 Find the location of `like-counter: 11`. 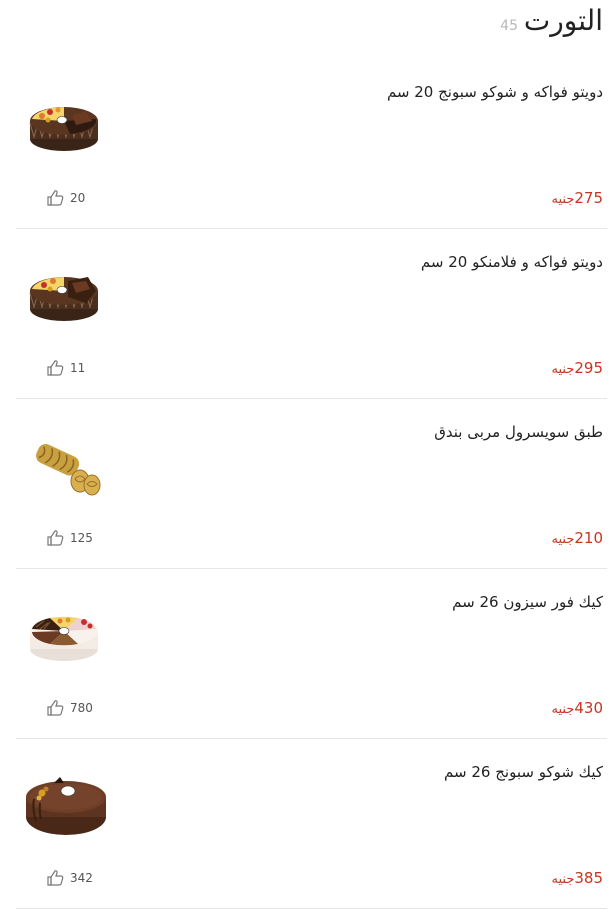

like-counter: 11 is located at coordinates (65, 368).